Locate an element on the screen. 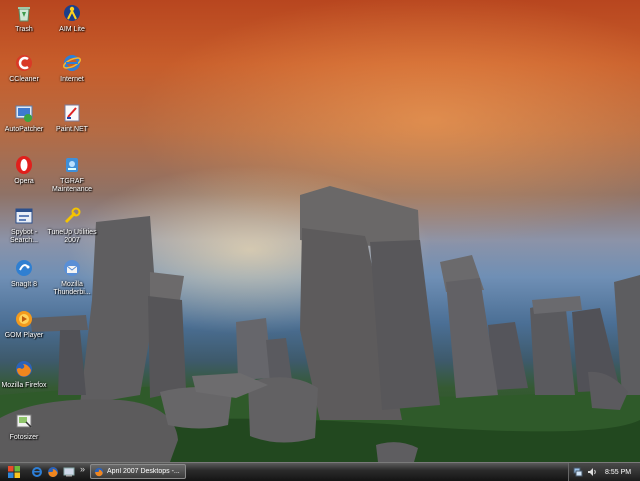 The image size is (640, 481). desktop-icon-label: SnagIt 8 is located at coordinates (24, 284).